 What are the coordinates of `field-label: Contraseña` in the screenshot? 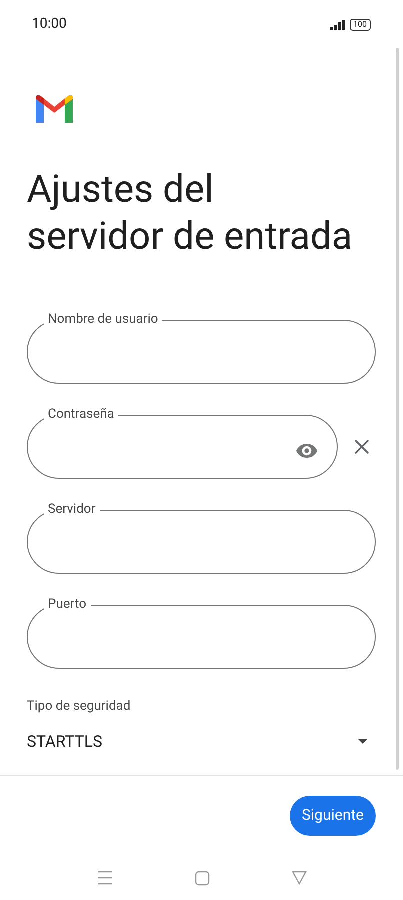 It's located at (81, 415).